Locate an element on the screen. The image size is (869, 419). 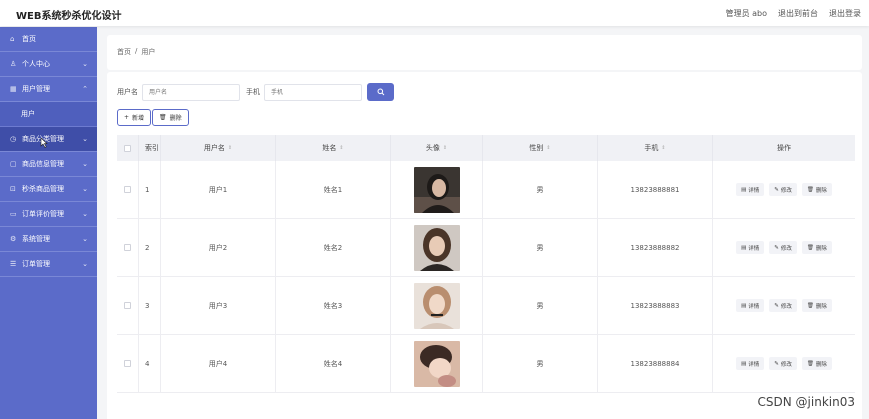
sidebar-item-flash-sale: ⊡ 秒杀商品管理 ⌄ is located at coordinates (48, 189).